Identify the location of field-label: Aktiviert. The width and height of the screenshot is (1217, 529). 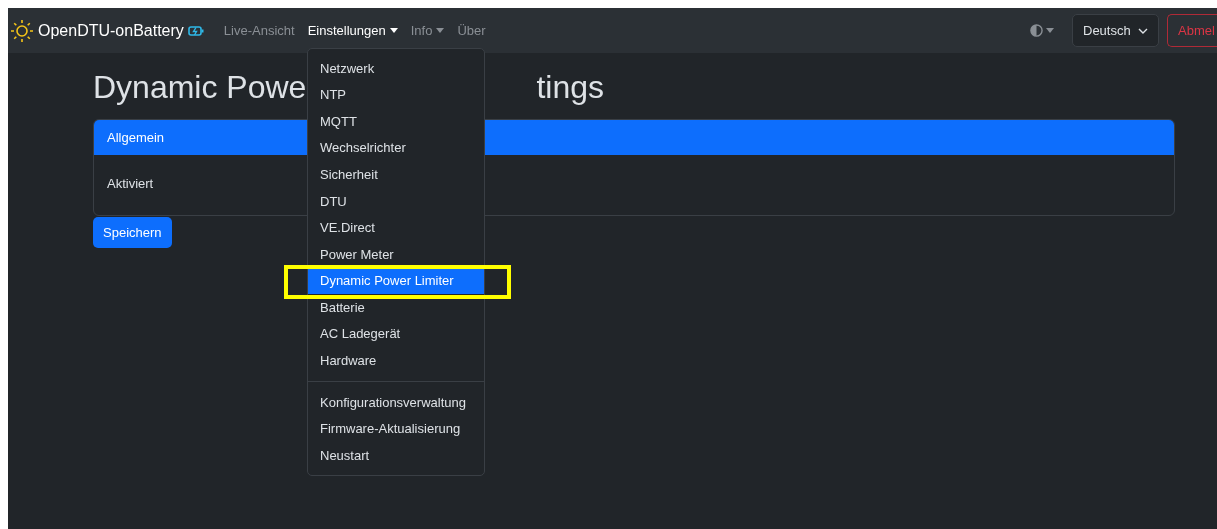
(130, 183).